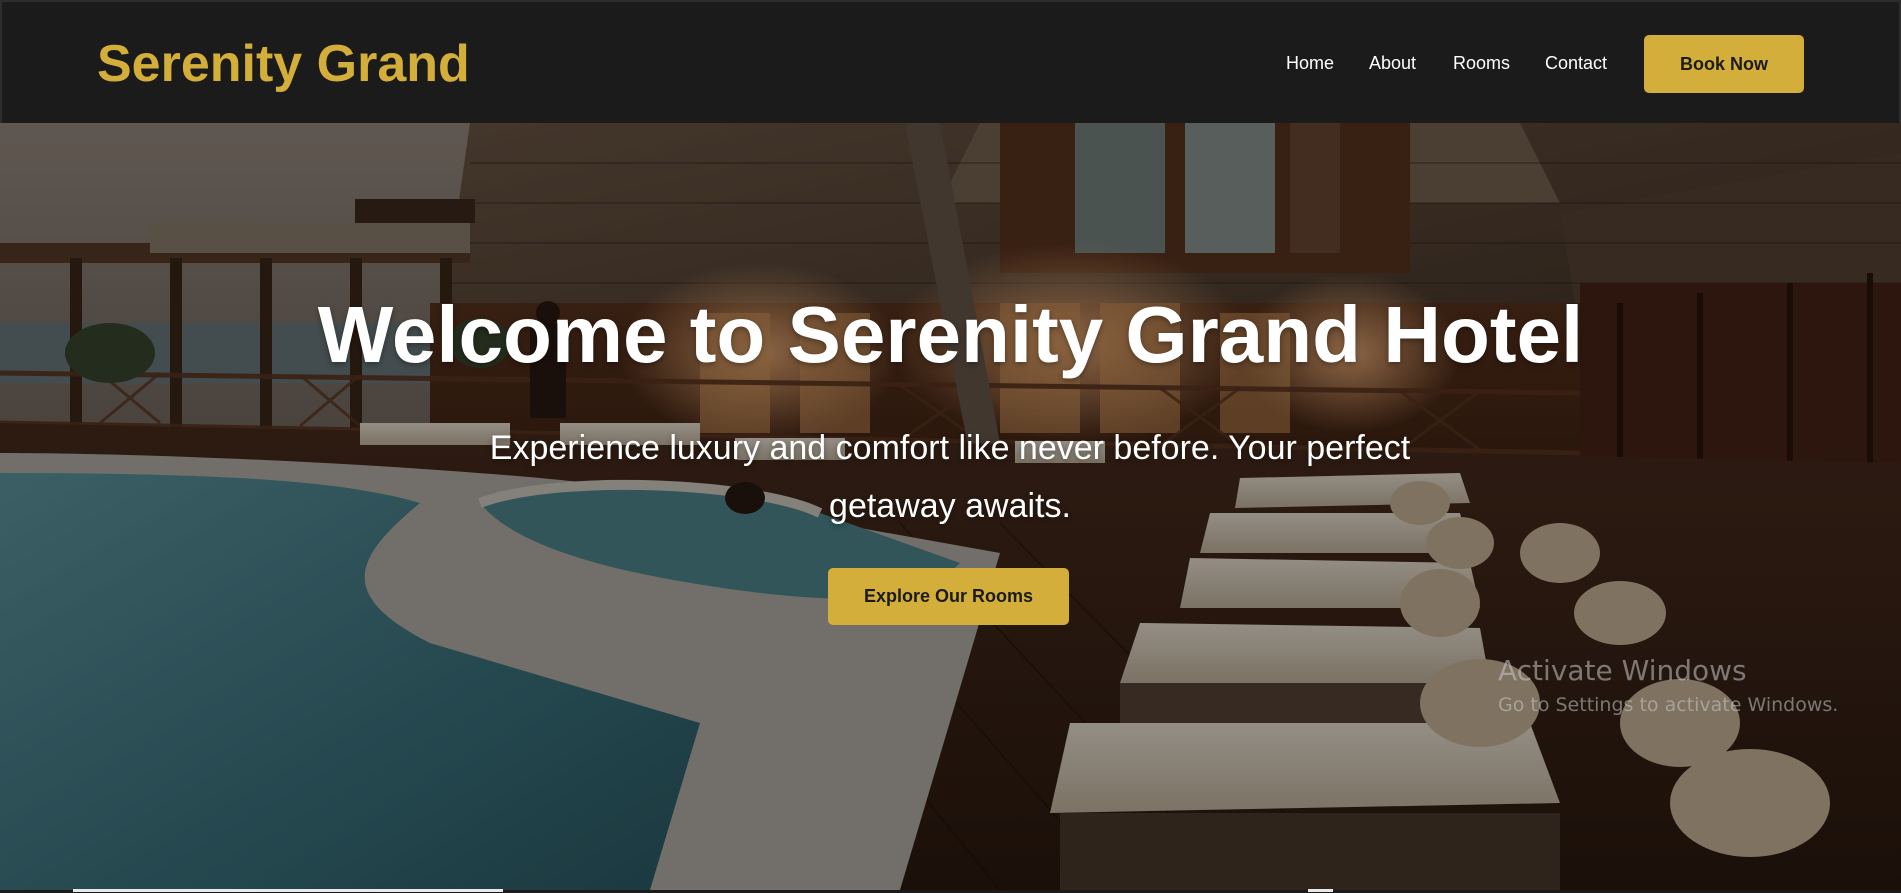  Describe the element at coordinates (948, 596) in the screenshot. I see `explore-rooms-button: Explore Our Rooms` at that location.